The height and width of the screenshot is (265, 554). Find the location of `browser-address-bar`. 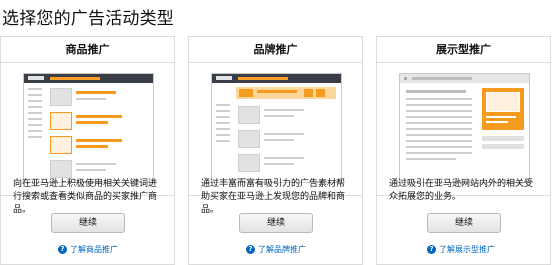

browser-address-bar is located at coordinates (442, 78).